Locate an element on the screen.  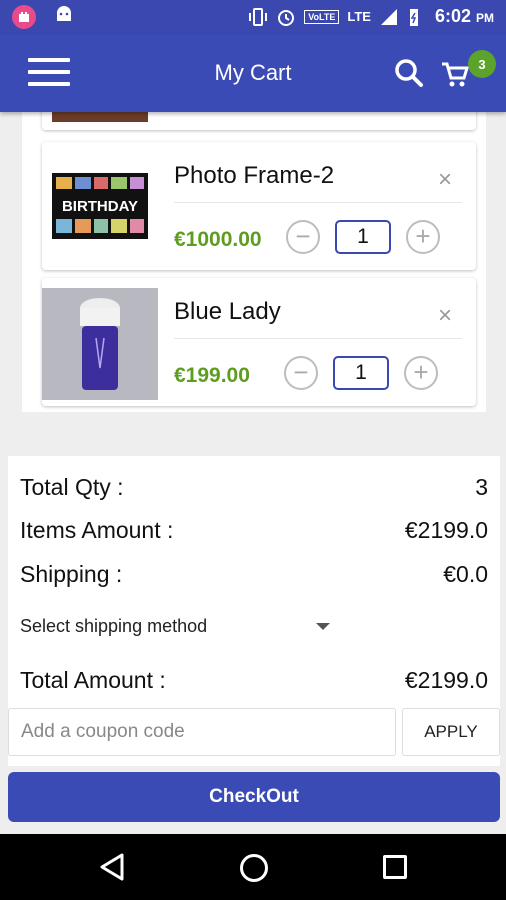
search-icon is located at coordinates (409, 73).